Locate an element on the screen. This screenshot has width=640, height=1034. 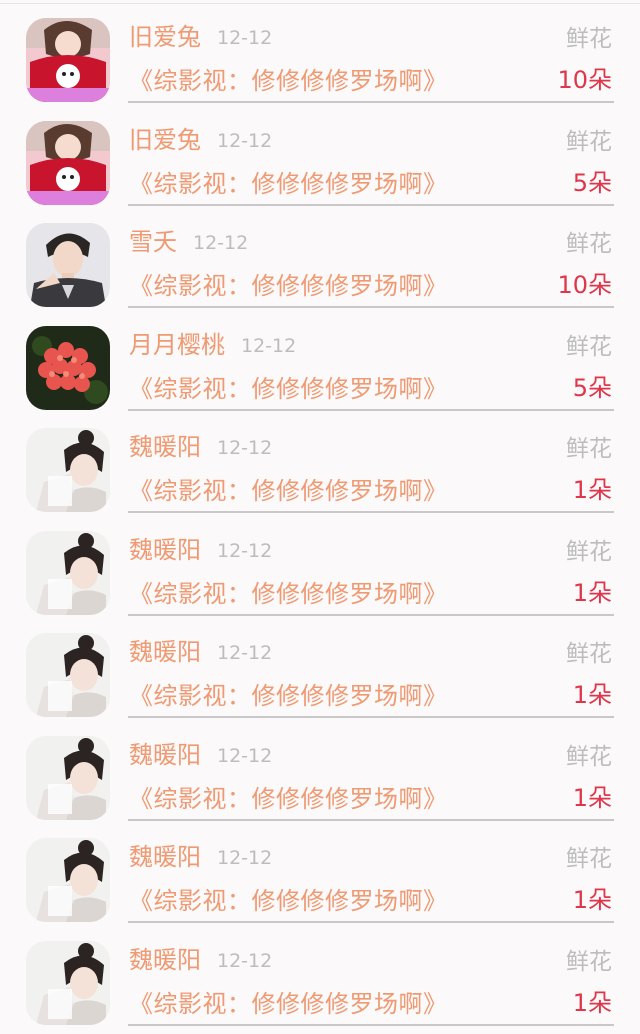
sender-name-text: 月月樱桃 is located at coordinates (177, 344).